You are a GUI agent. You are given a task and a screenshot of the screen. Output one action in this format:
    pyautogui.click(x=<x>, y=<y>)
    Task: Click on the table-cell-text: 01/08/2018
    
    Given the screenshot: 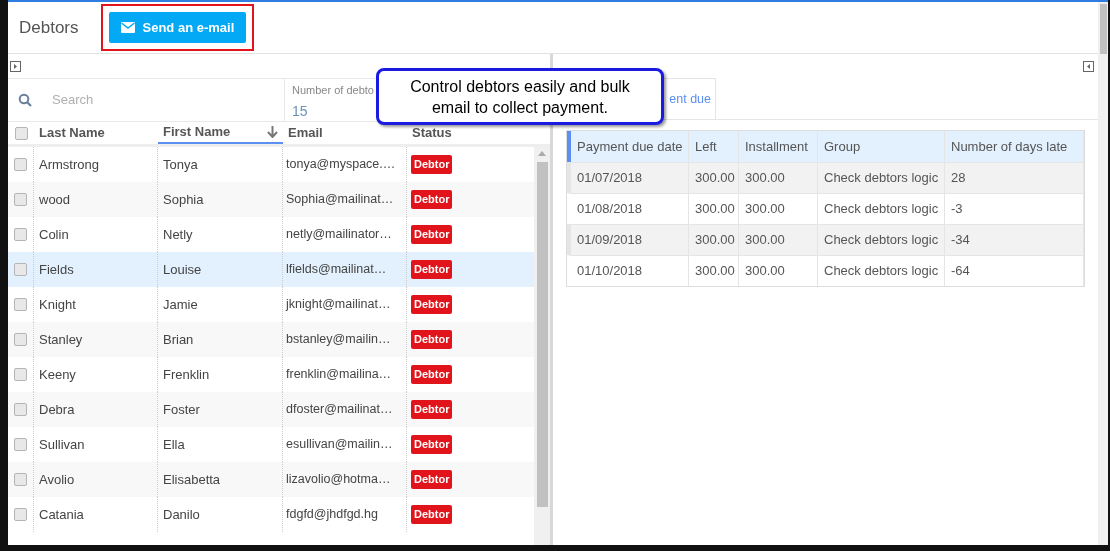 What is the action you would take?
    pyautogui.click(x=610, y=209)
    